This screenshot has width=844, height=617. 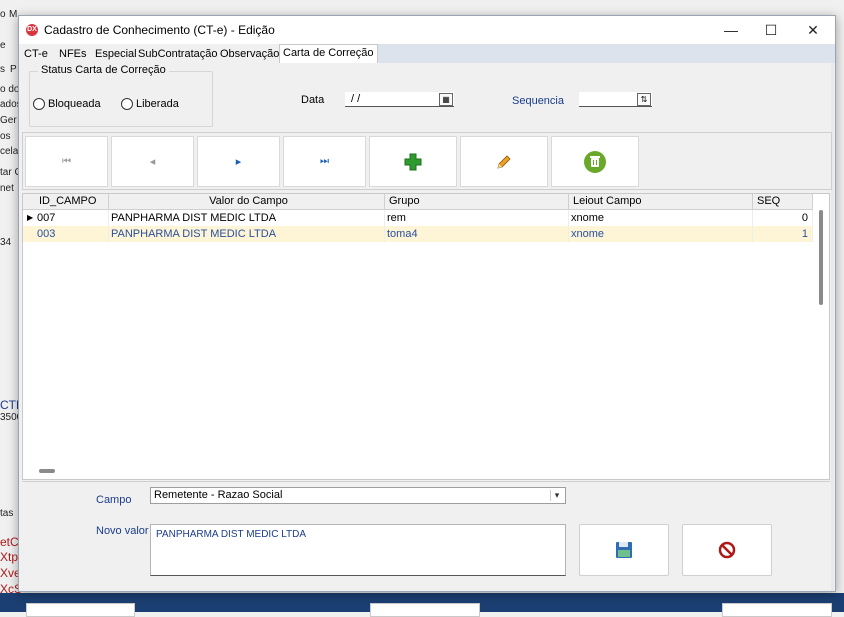 I want to click on column-header-grupo: Grupo, so click(x=477, y=201).